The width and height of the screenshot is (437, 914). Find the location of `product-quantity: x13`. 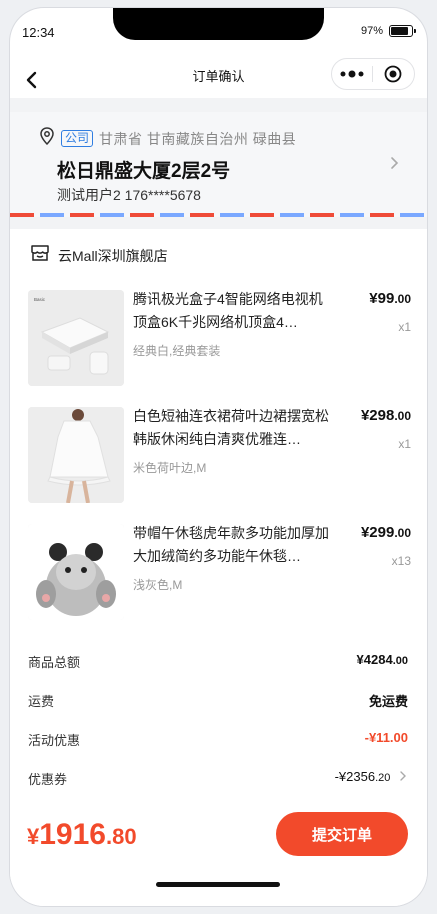

product-quantity: x13 is located at coordinates (401, 561).